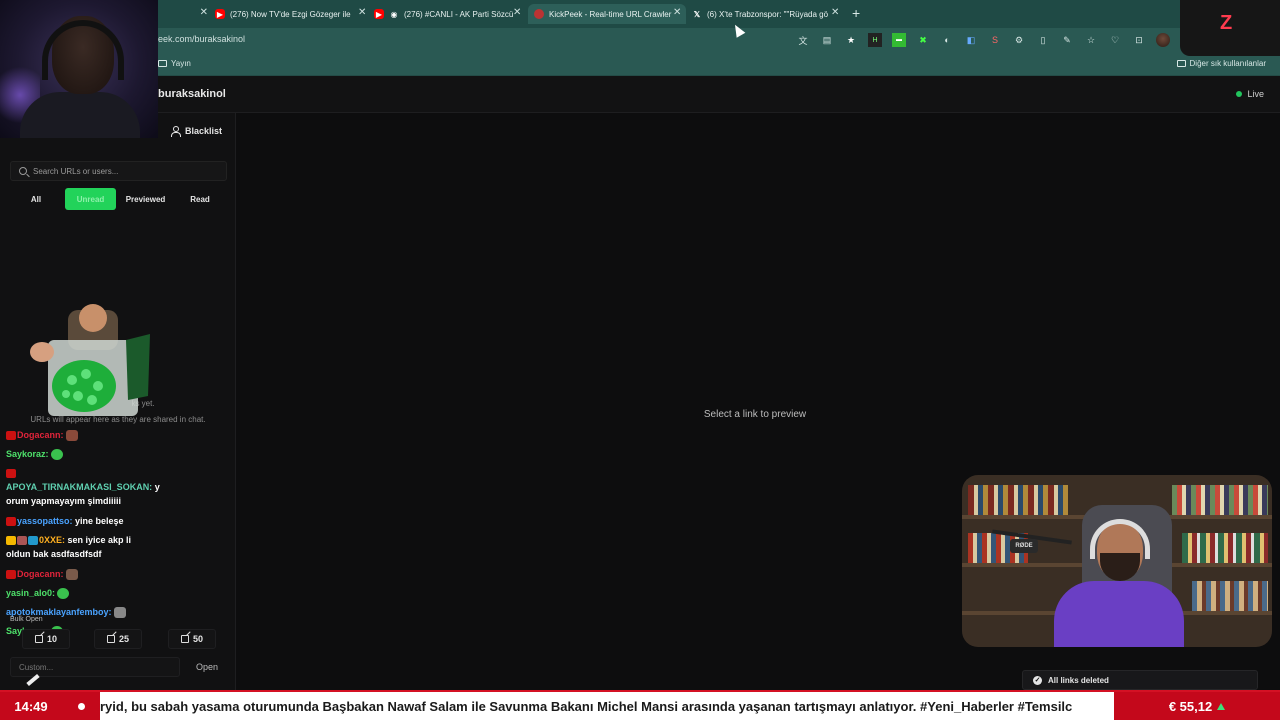 This screenshot has width=1280, height=720. Describe the element at coordinates (755, 414) in the screenshot. I see `preview-placeholder: Select a link to preview` at that location.